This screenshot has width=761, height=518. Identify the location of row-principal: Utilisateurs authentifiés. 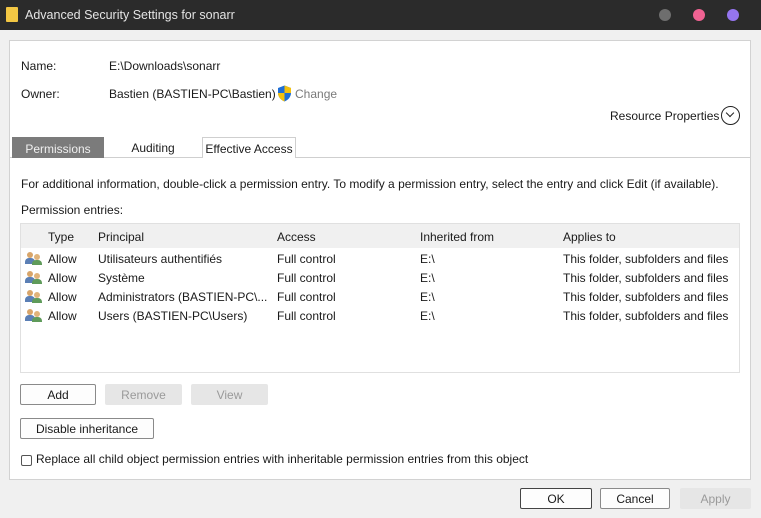
(160, 259).